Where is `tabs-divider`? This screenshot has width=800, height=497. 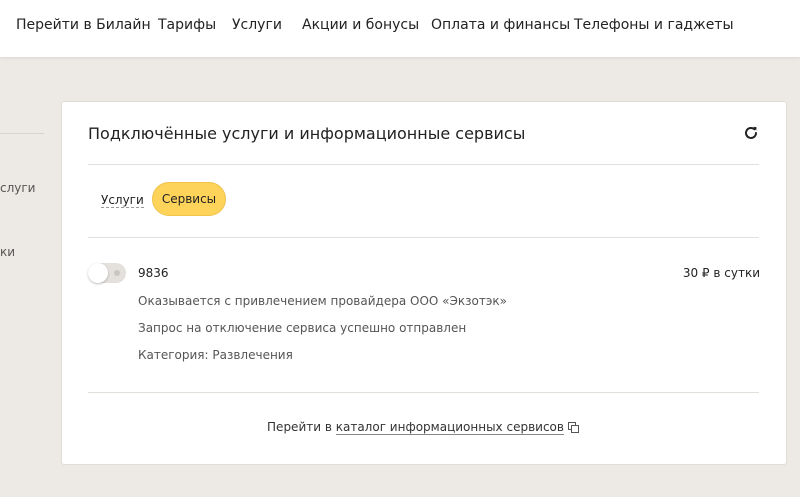
tabs-divider is located at coordinates (423, 237).